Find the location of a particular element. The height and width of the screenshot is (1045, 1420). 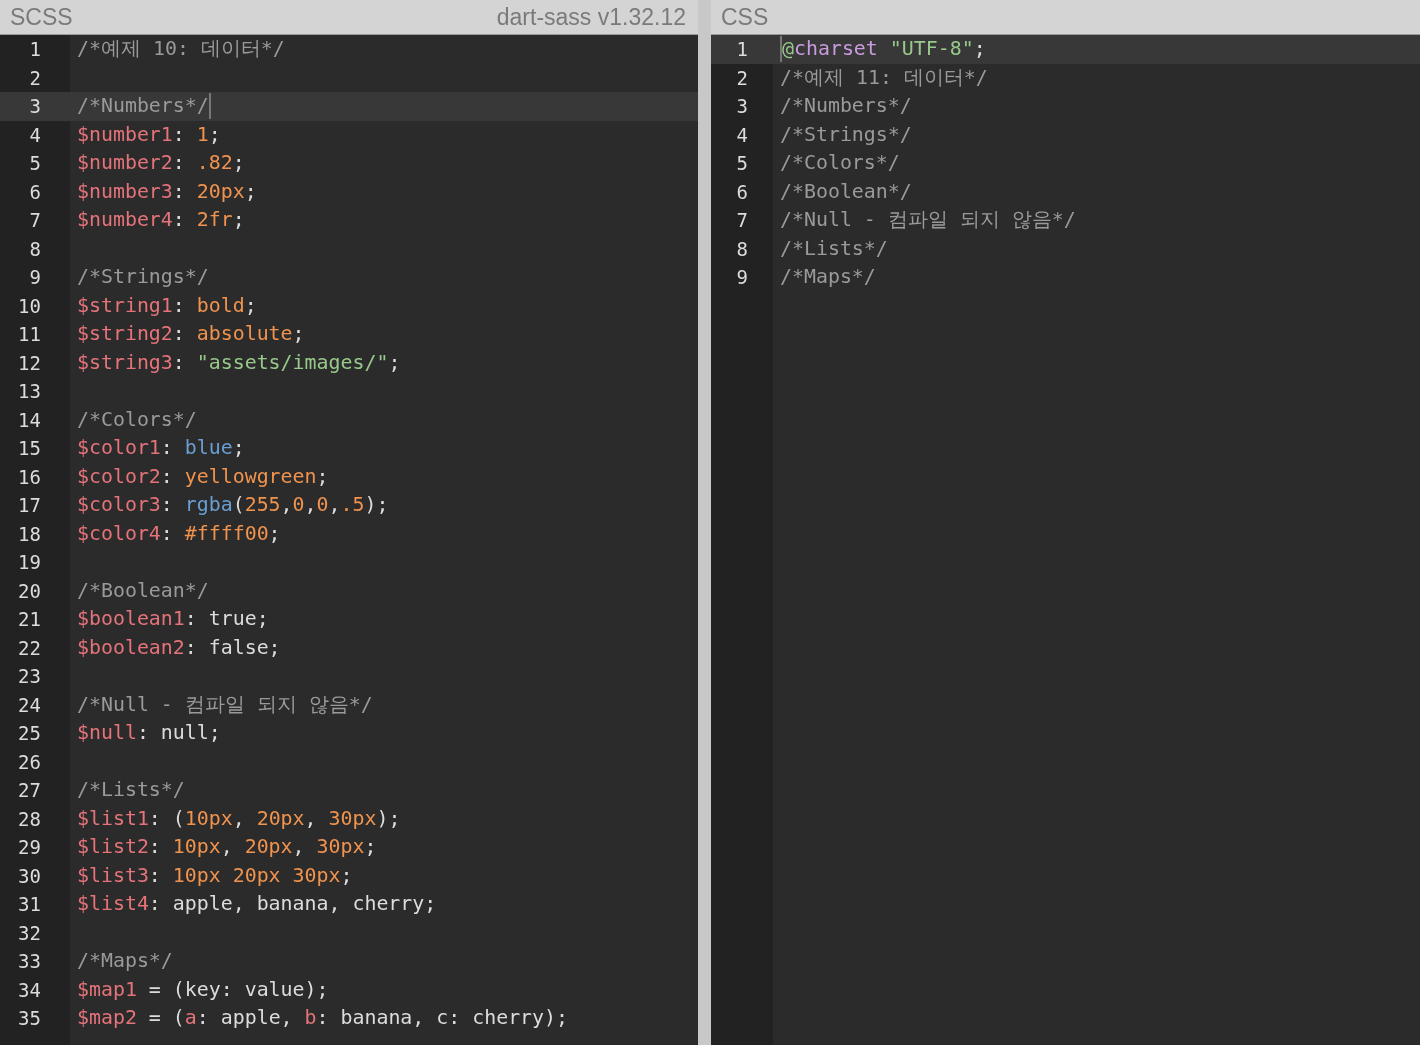

line-number: 20 is located at coordinates (29, 590).